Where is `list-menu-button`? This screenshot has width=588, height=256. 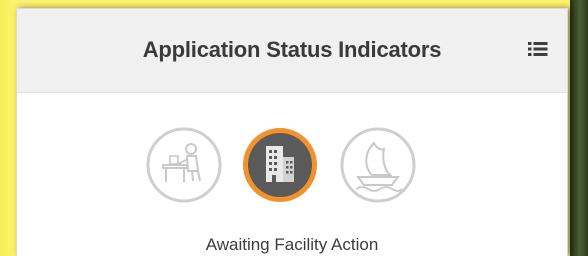
list-menu-button is located at coordinates (538, 49).